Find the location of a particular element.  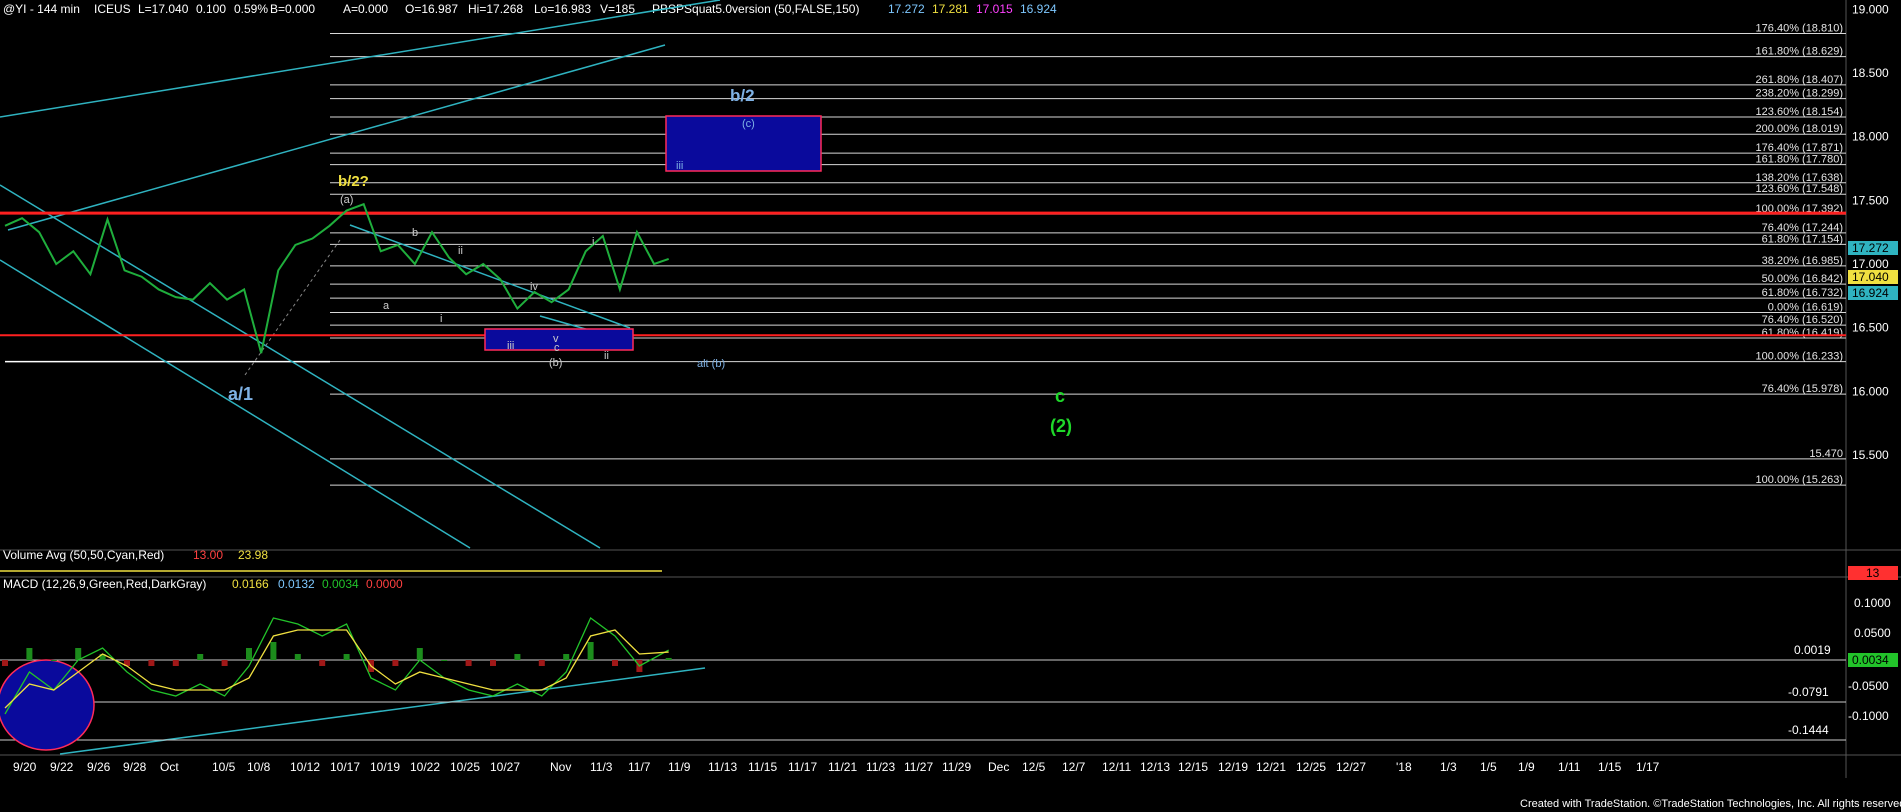

date-tick-35: 1/3 is located at coordinates (1448, 767).